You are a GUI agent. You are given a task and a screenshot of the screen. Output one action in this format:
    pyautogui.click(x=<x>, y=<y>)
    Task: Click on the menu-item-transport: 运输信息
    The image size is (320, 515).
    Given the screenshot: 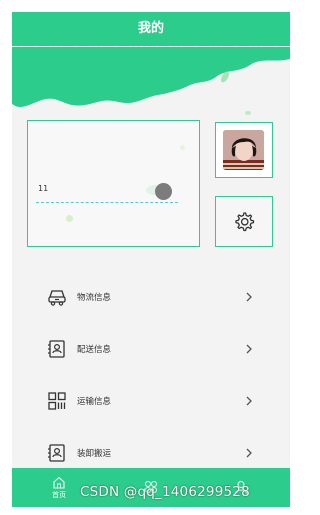 What is the action you would take?
    pyautogui.click(x=151, y=401)
    